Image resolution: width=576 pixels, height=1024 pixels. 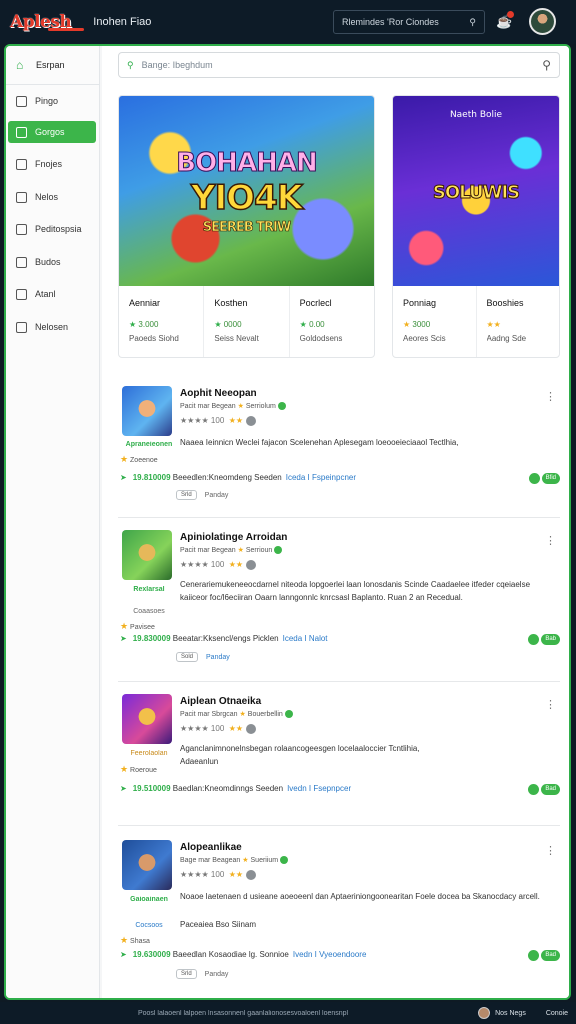 What do you see at coordinates (542, 21) in the screenshot?
I see `user-avatar` at bounding box center [542, 21].